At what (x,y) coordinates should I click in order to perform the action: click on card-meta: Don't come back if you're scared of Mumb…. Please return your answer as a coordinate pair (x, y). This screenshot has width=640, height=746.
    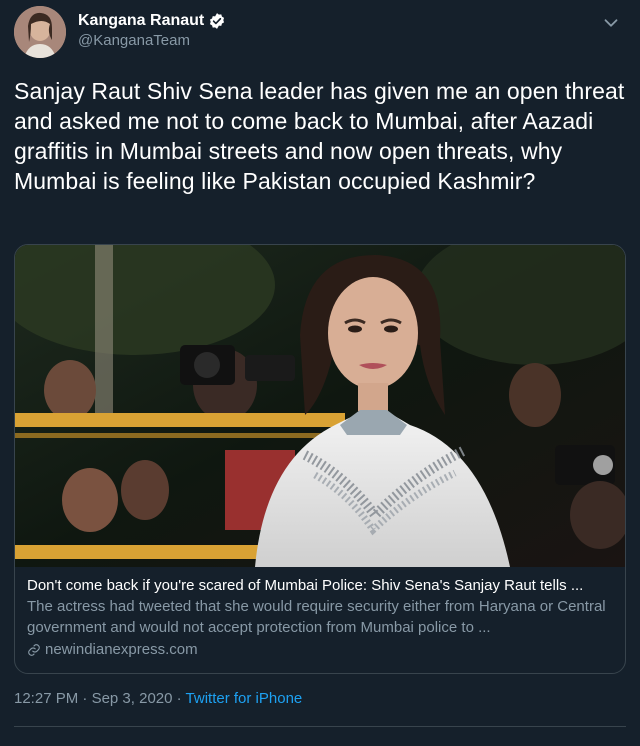
    Looking at the image, I should click on (320, 617).